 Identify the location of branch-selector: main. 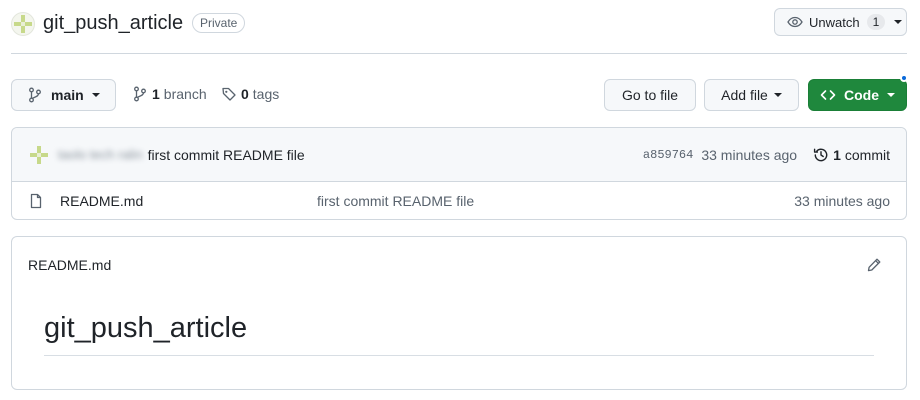
(63, 95).